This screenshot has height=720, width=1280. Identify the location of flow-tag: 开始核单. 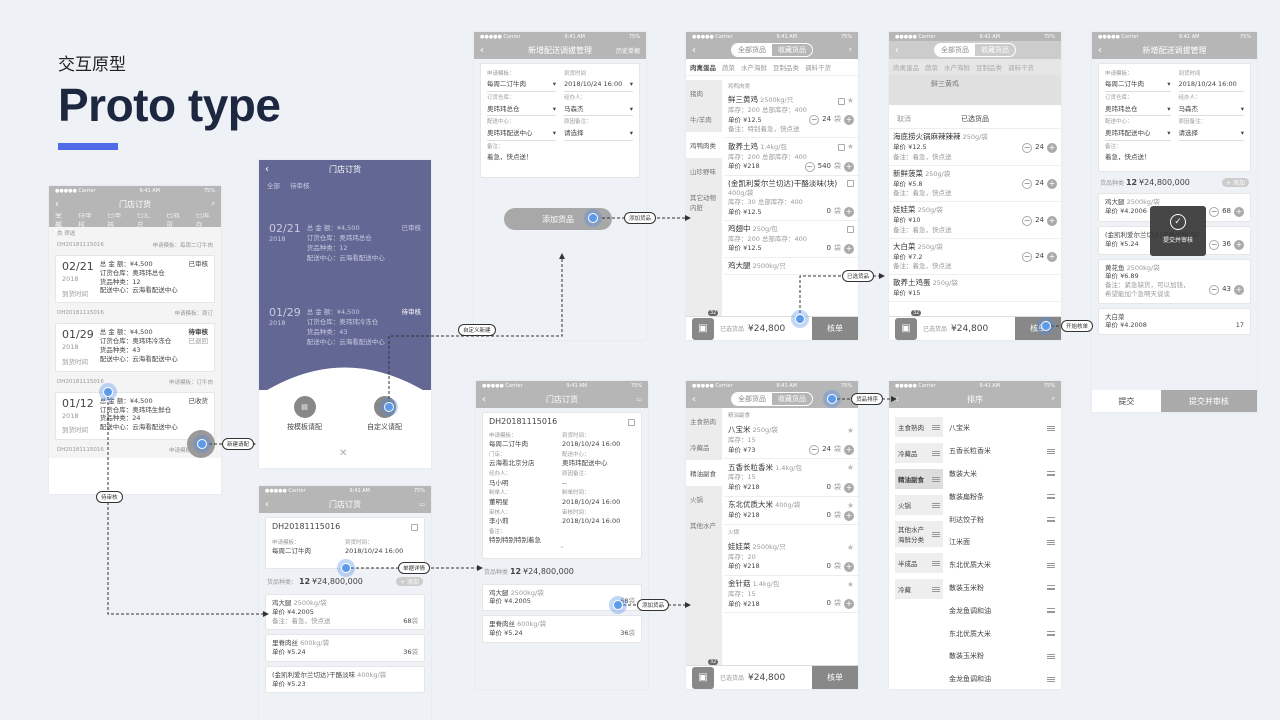
(1077, 326).